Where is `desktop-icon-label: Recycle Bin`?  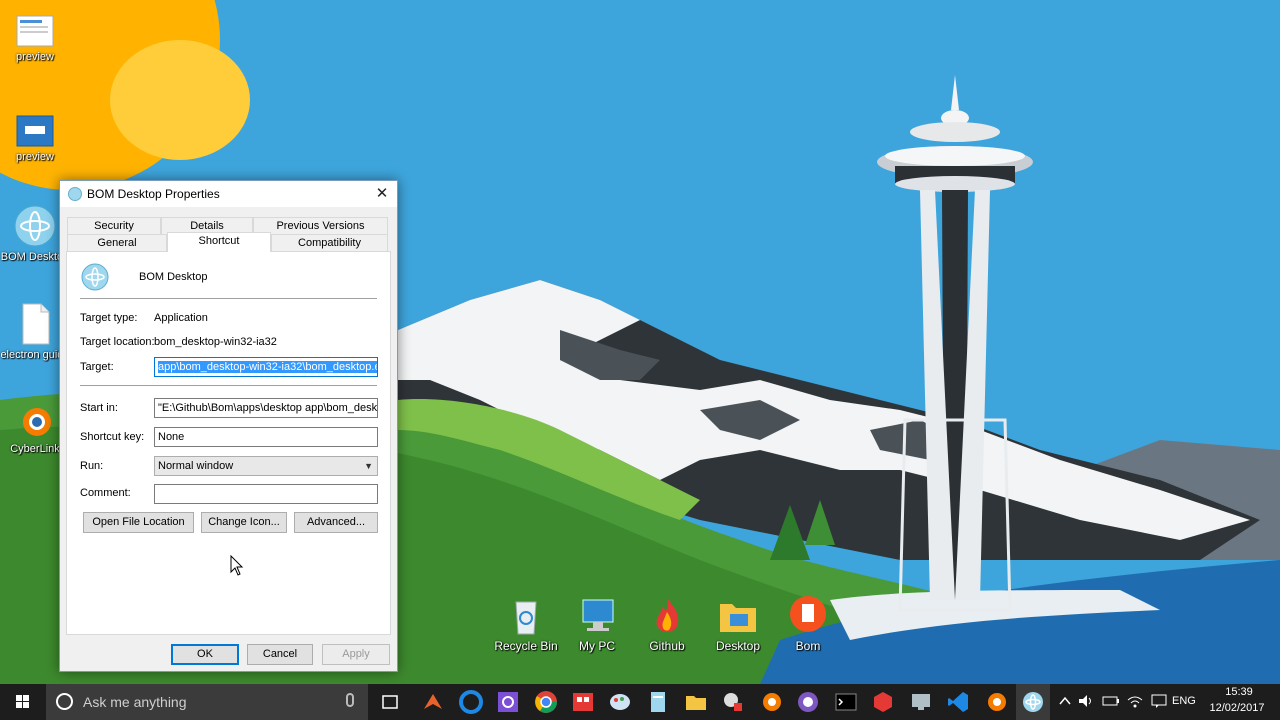 desktop-icon-label: Recycle Bin is located at coordinates (526, 646).